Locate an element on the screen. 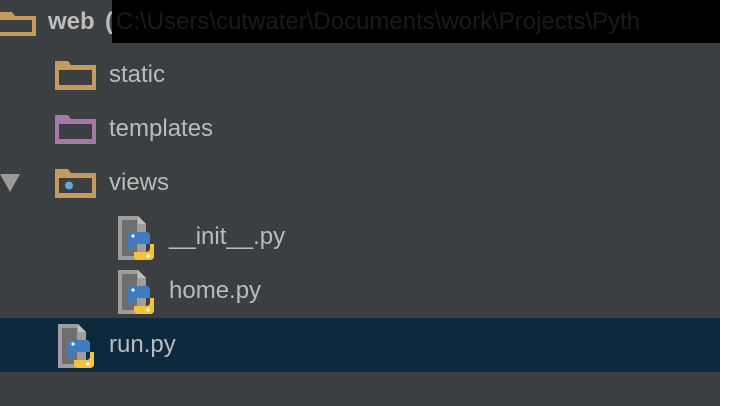  package-folder-icon is located at coordinates (75, 183).